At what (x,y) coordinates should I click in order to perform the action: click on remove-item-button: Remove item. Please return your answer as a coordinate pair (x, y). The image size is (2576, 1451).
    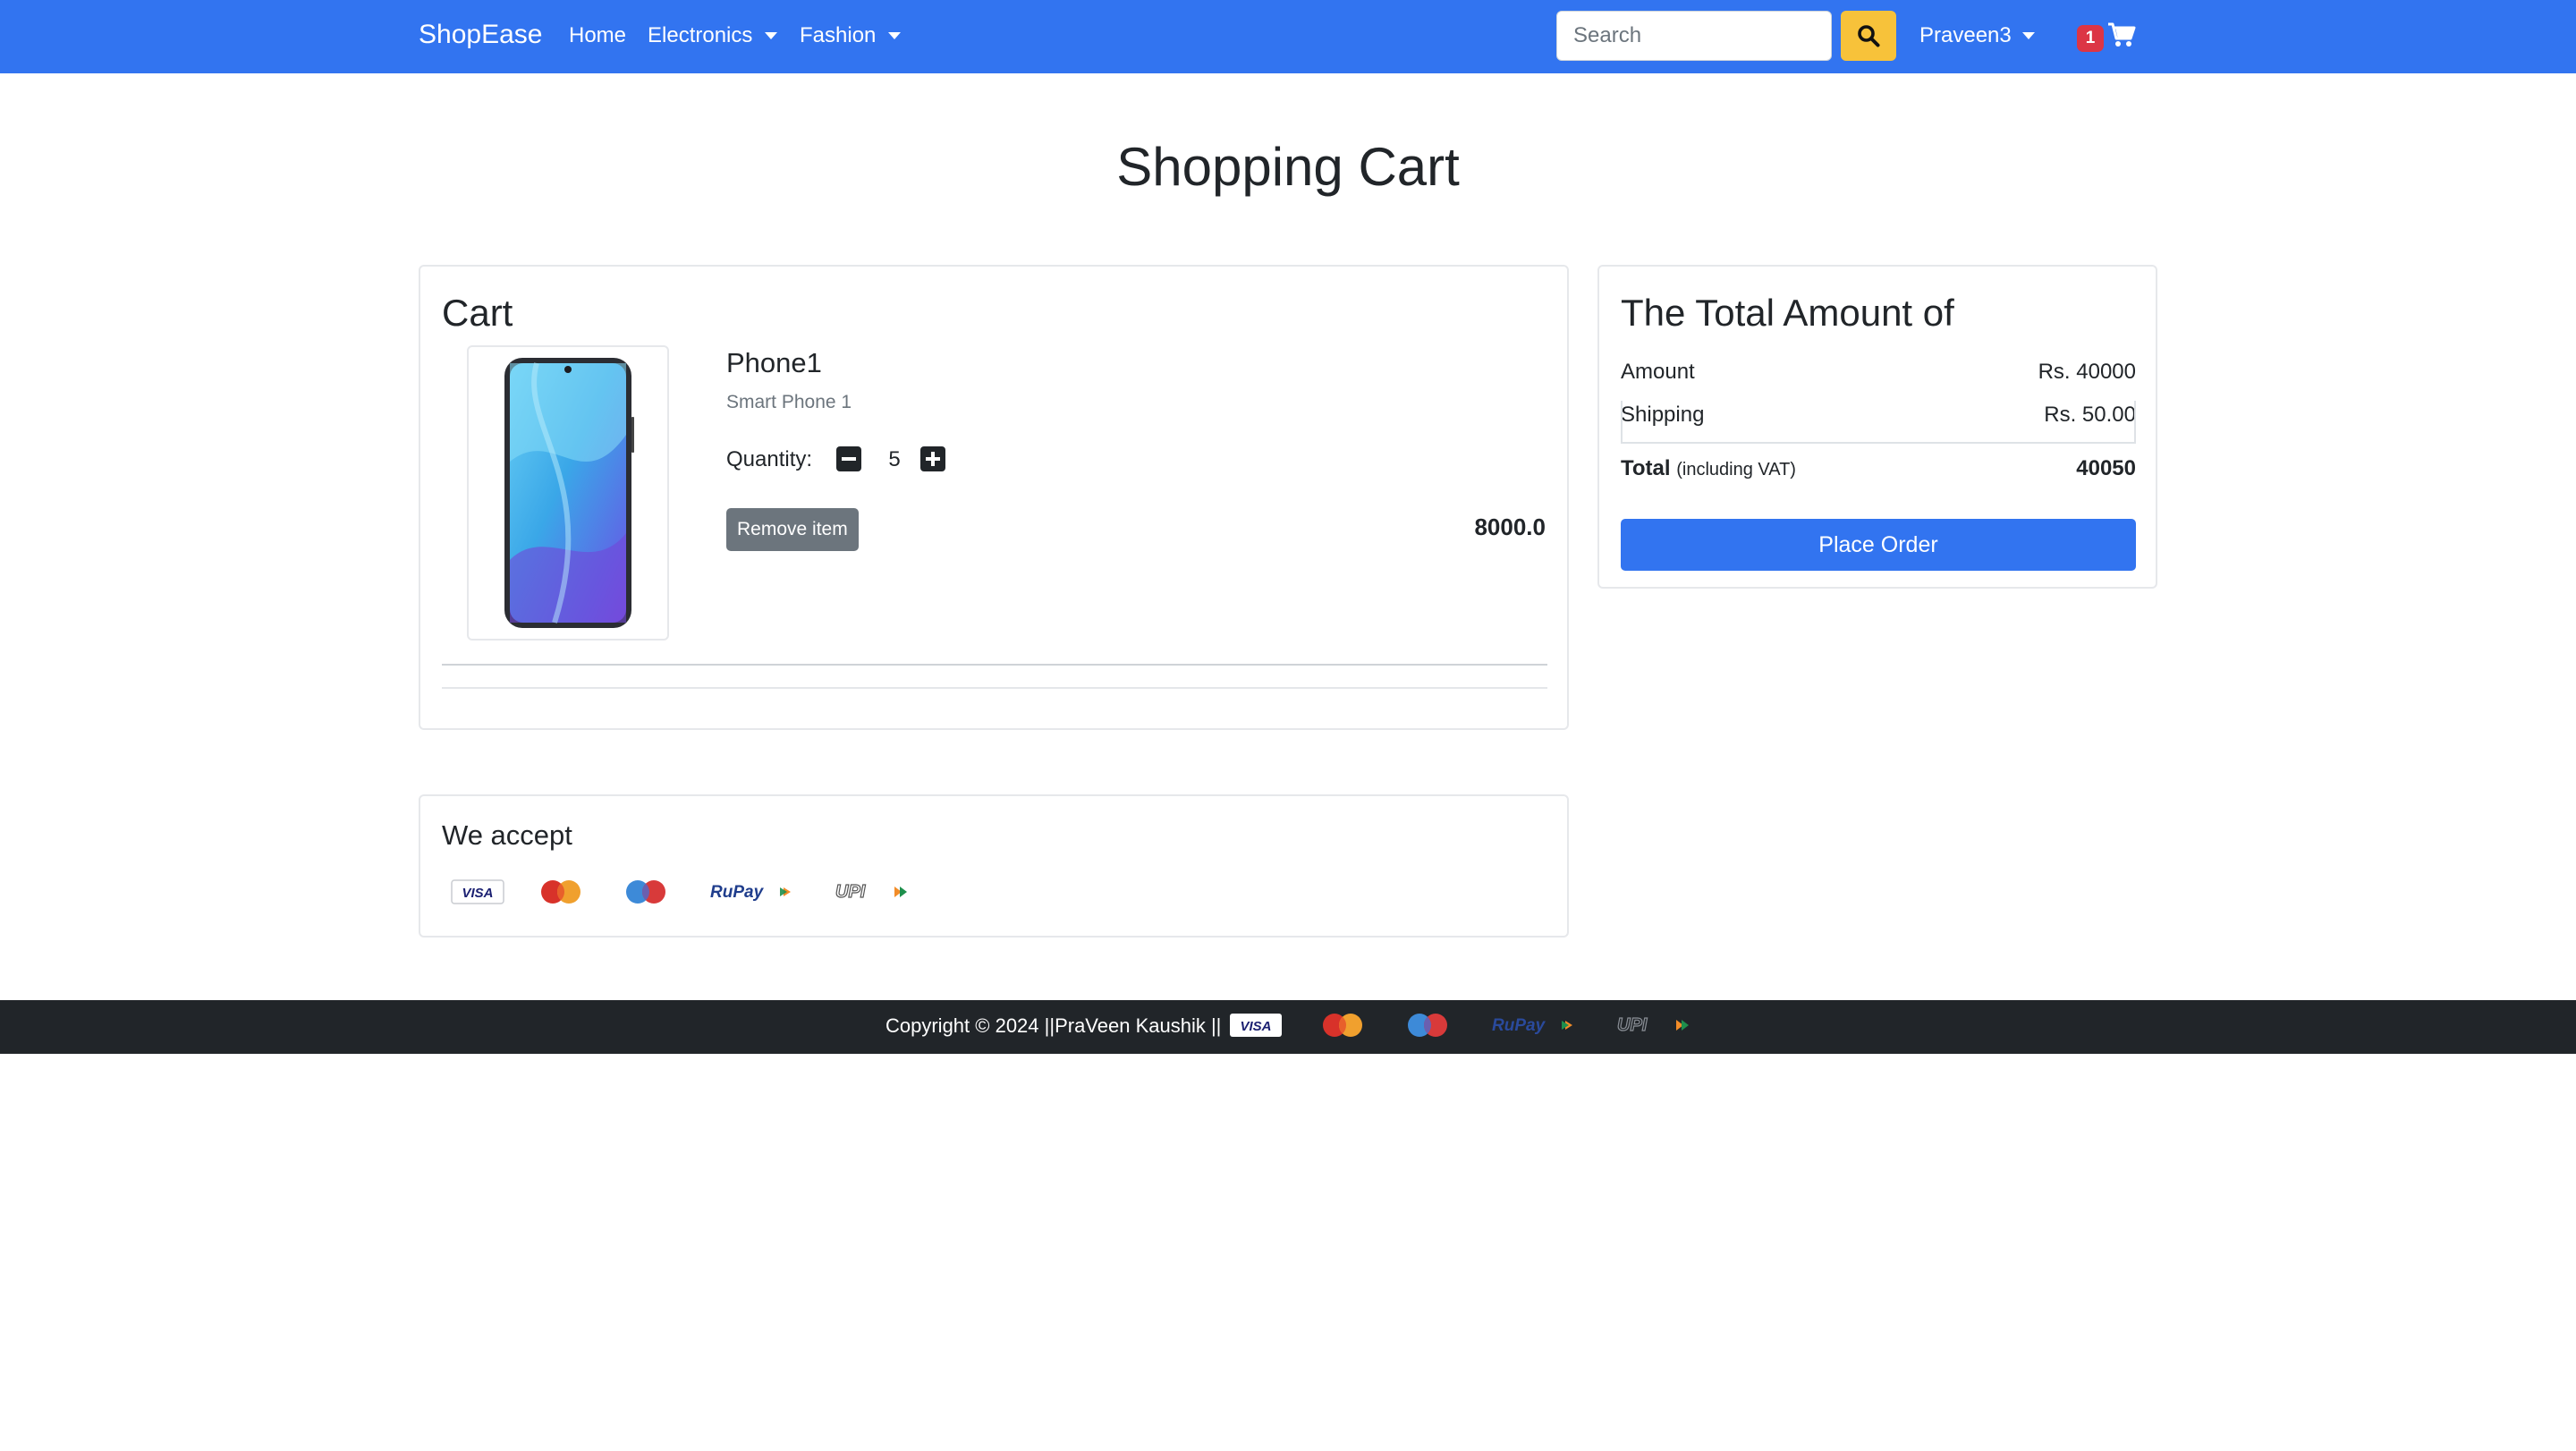
    Looking at the image, I should click on (792, 529).